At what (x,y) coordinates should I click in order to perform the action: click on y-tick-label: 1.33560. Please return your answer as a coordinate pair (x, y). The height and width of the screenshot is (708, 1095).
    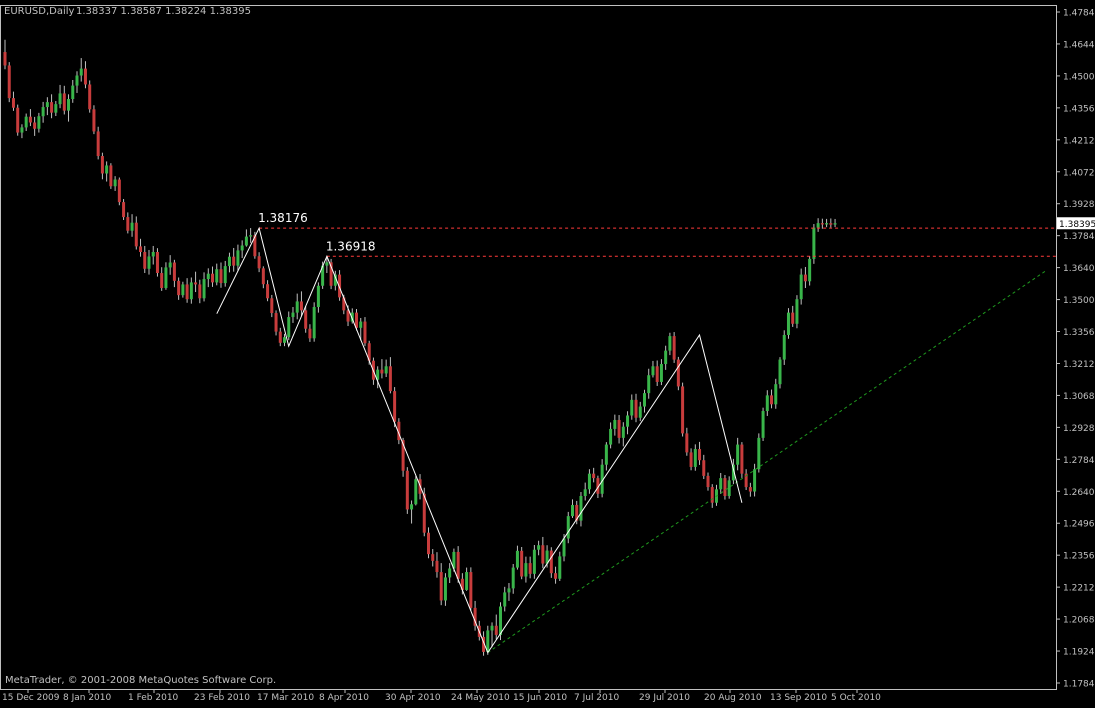
    Looking at the image, I should click on (1079, 333).